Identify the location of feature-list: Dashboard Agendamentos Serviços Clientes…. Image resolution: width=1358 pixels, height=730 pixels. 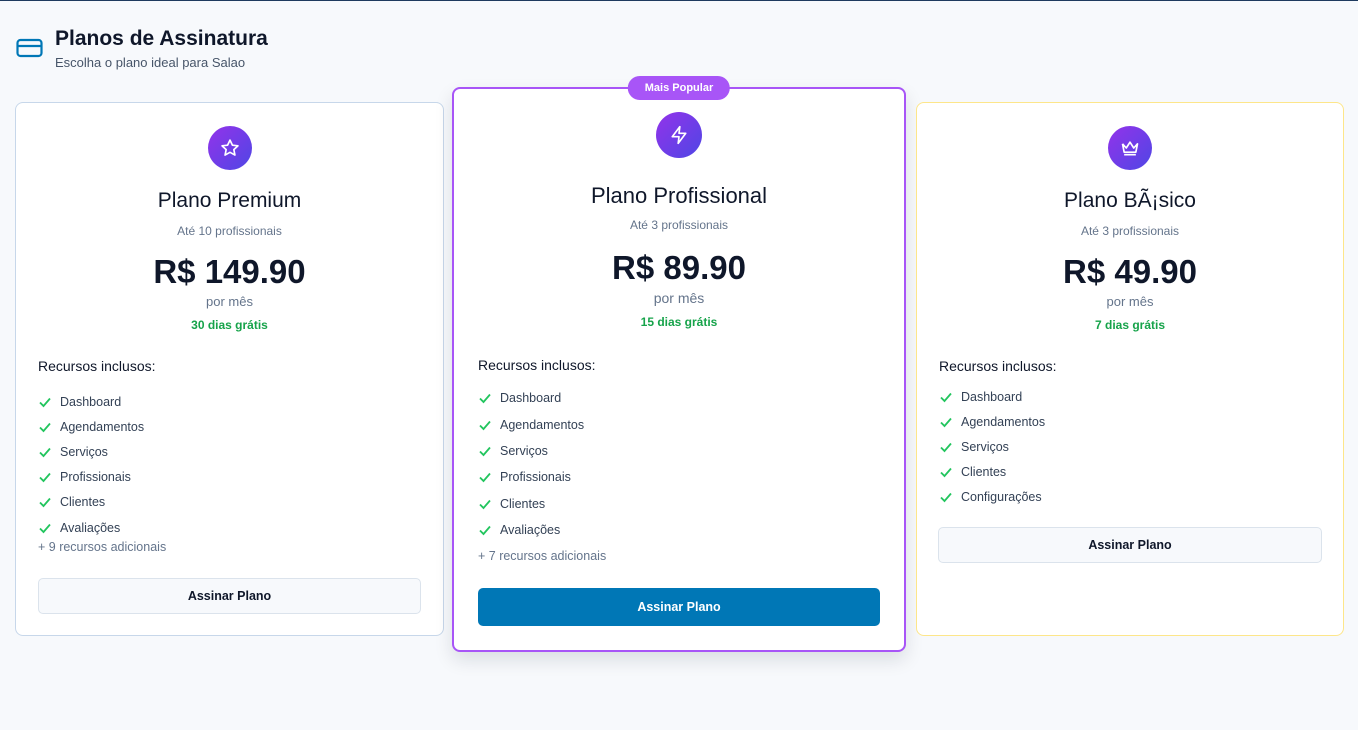
(992, 447).